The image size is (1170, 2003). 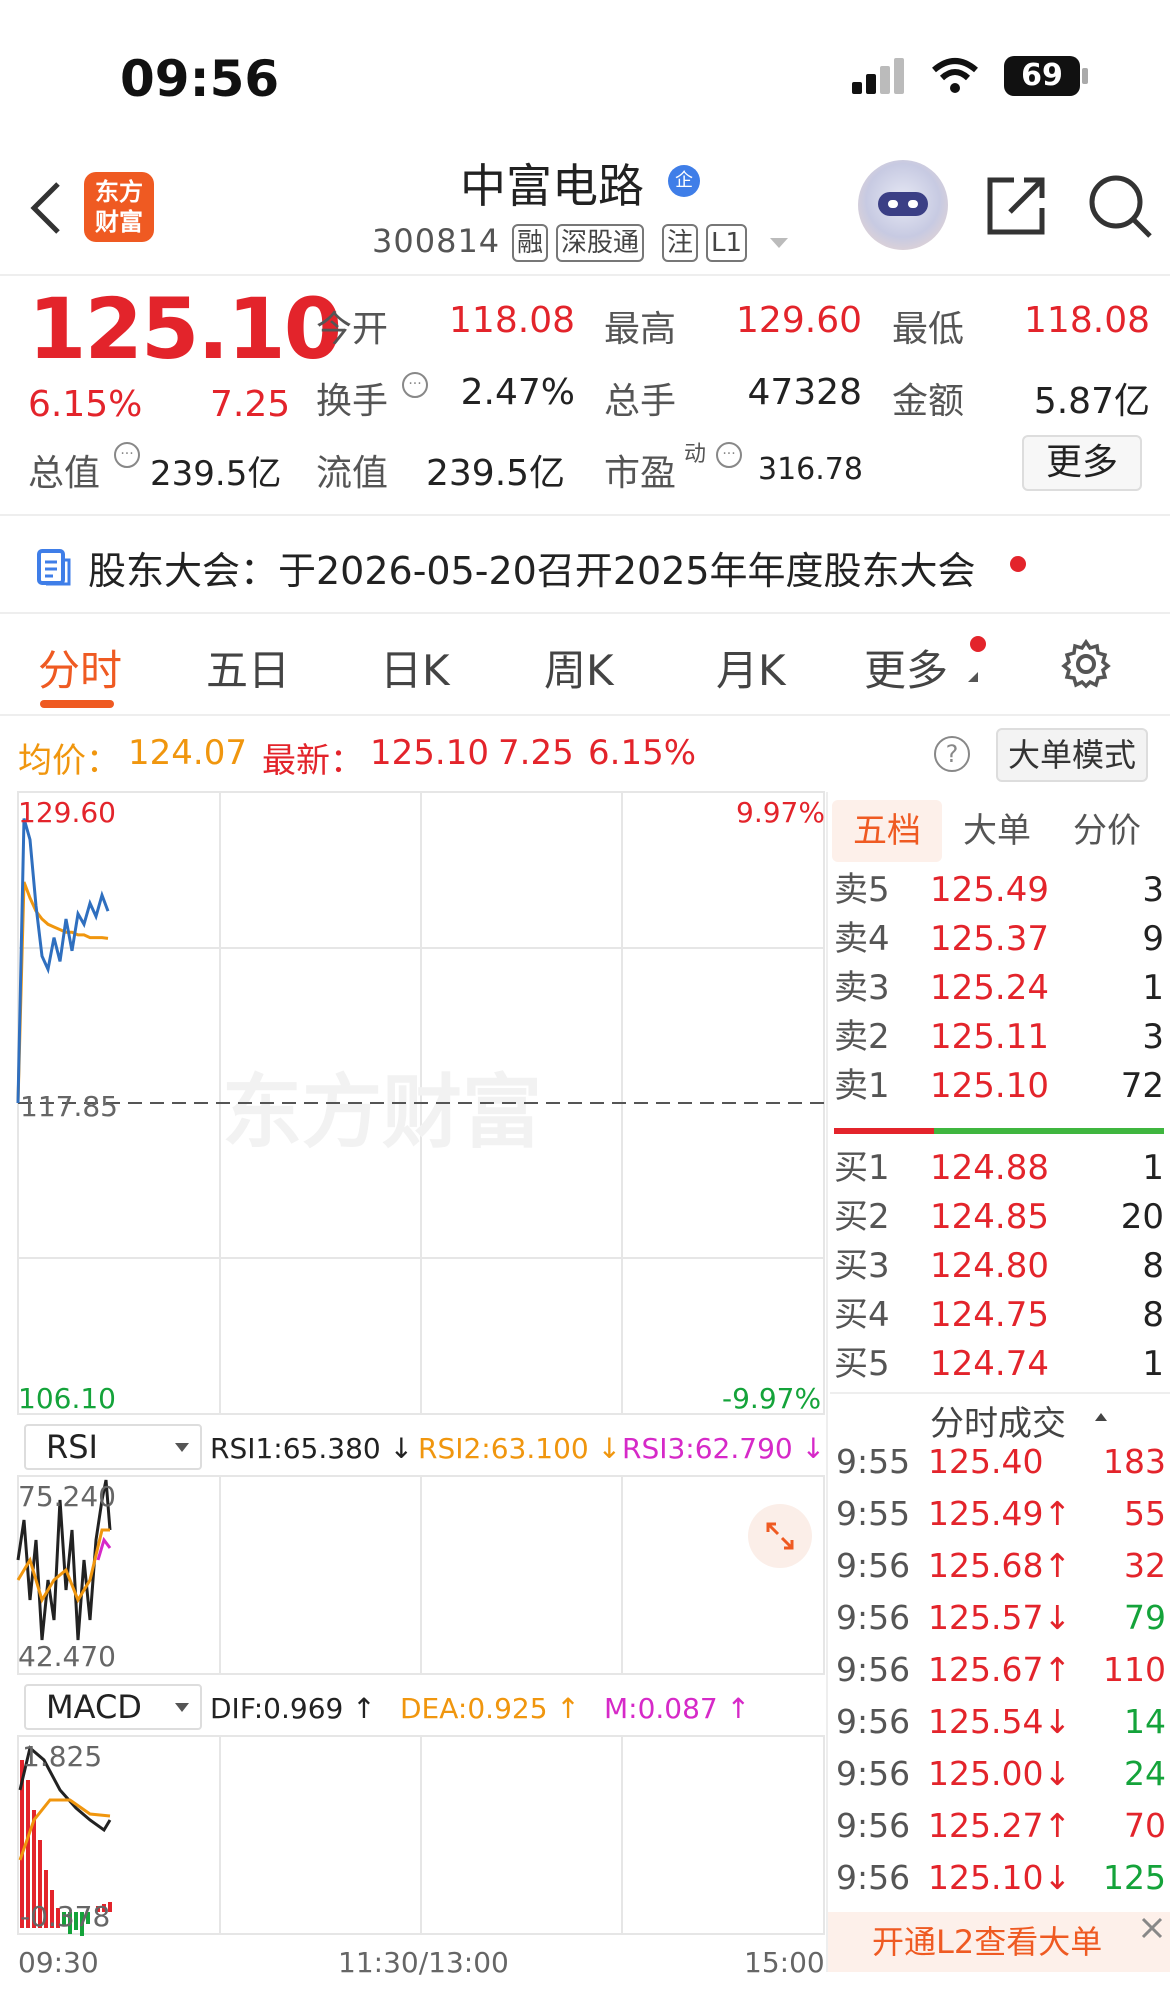 What do you see at coordinates (862, 890) in the screenshot?
I see `ask-level-label: 卖5` at bounding box center [862, 890].